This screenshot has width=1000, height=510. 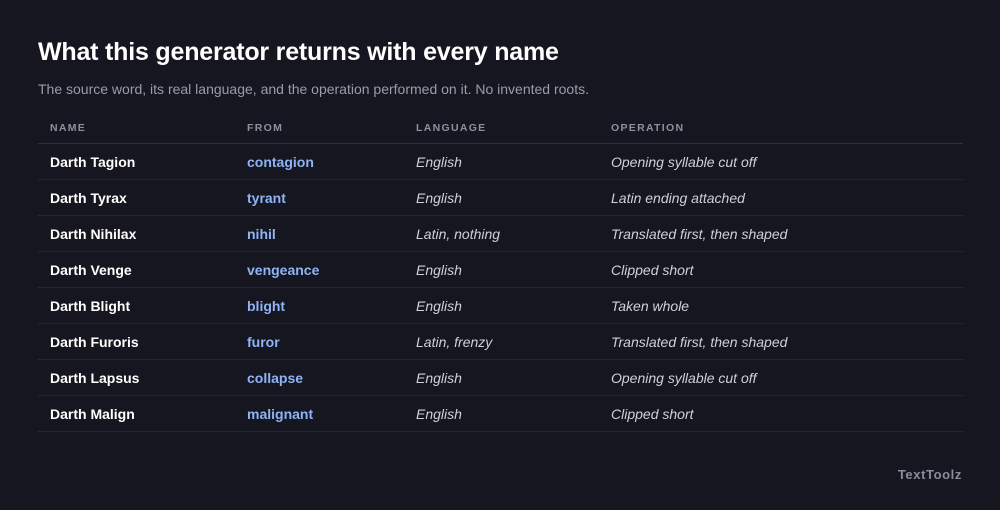 What do you see at coordinates (136, 377) in the screenshot?
I see `cell-name: Darth Lapsus` at bounding box center [136, 377].